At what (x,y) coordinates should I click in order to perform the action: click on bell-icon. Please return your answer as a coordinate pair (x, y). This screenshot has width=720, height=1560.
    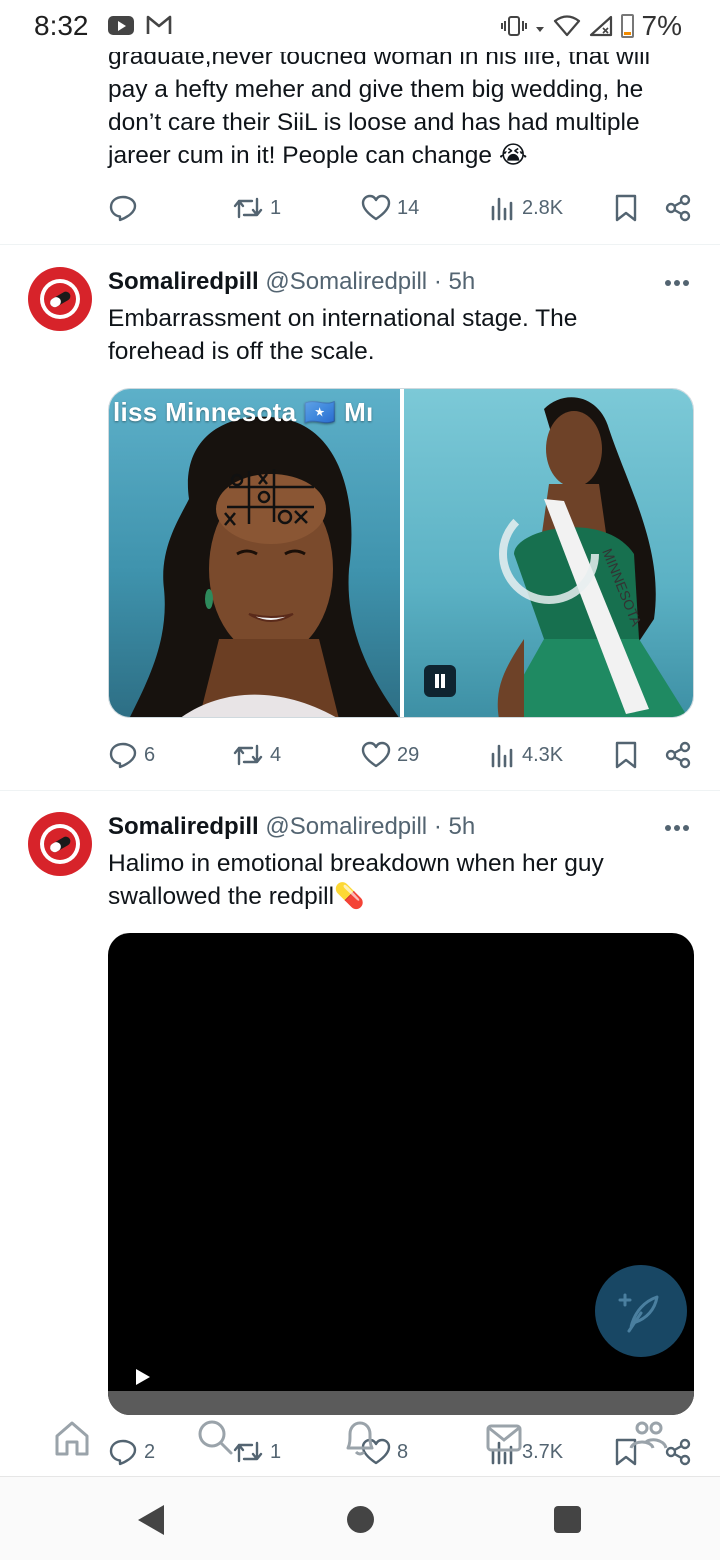
    Looking at the image, I should click on (360, 1438).